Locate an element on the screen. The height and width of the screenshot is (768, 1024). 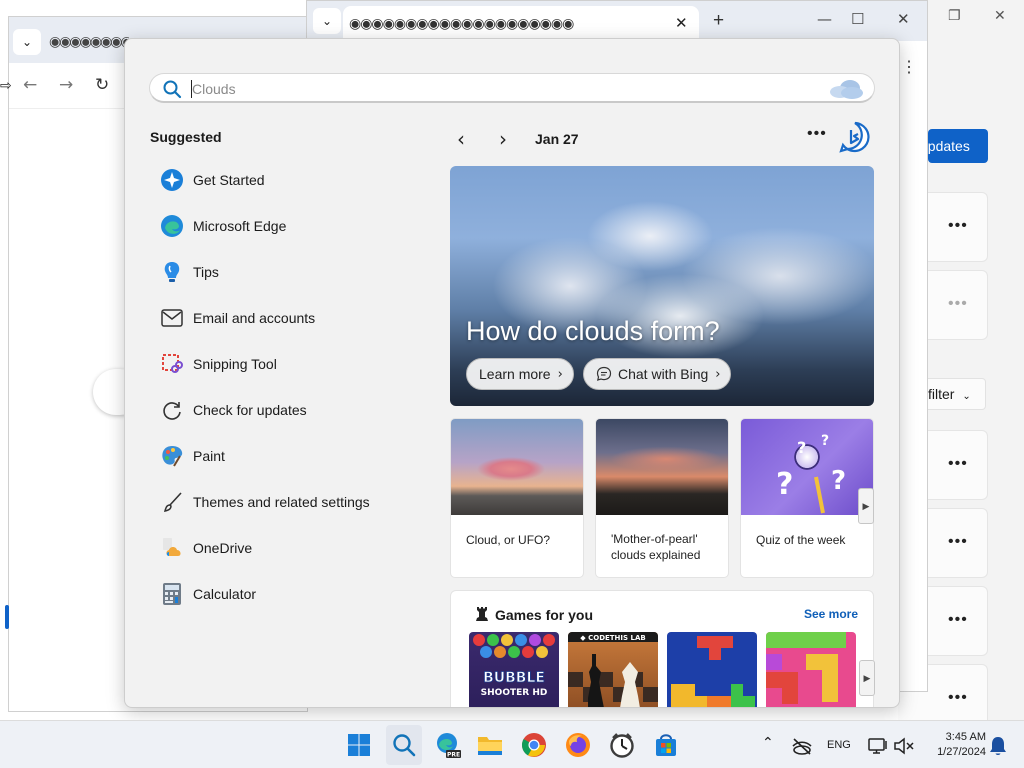
active-tab: ◉◉◉◉◉◉◉◉◉◉◉◉◉◉◉◉◉◉◉◉ ✕ is located at coordinates (521, 23).